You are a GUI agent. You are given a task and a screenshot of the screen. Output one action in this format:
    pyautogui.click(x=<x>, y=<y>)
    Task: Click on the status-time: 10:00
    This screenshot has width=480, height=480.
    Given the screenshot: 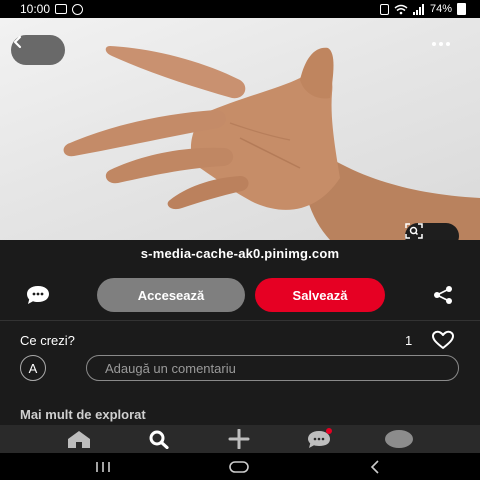 What is the action you would take?
    pyautogui.click(x=35, y=9)
    